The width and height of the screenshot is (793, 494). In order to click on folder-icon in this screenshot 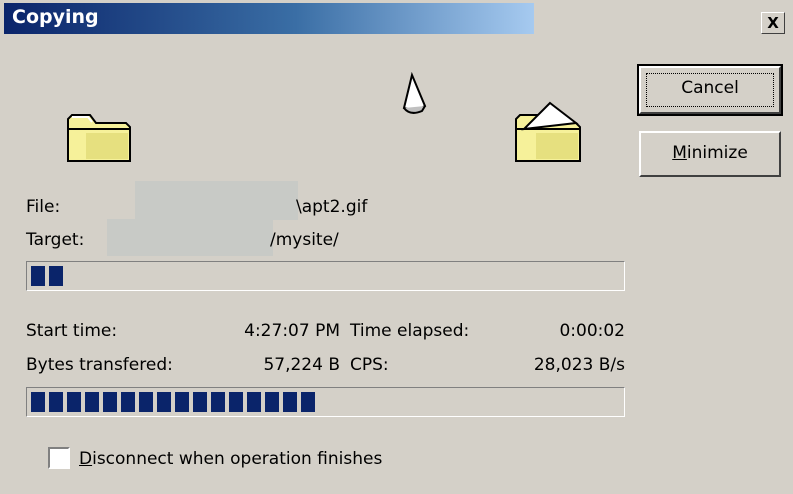, I will do `click(99, 138)`.